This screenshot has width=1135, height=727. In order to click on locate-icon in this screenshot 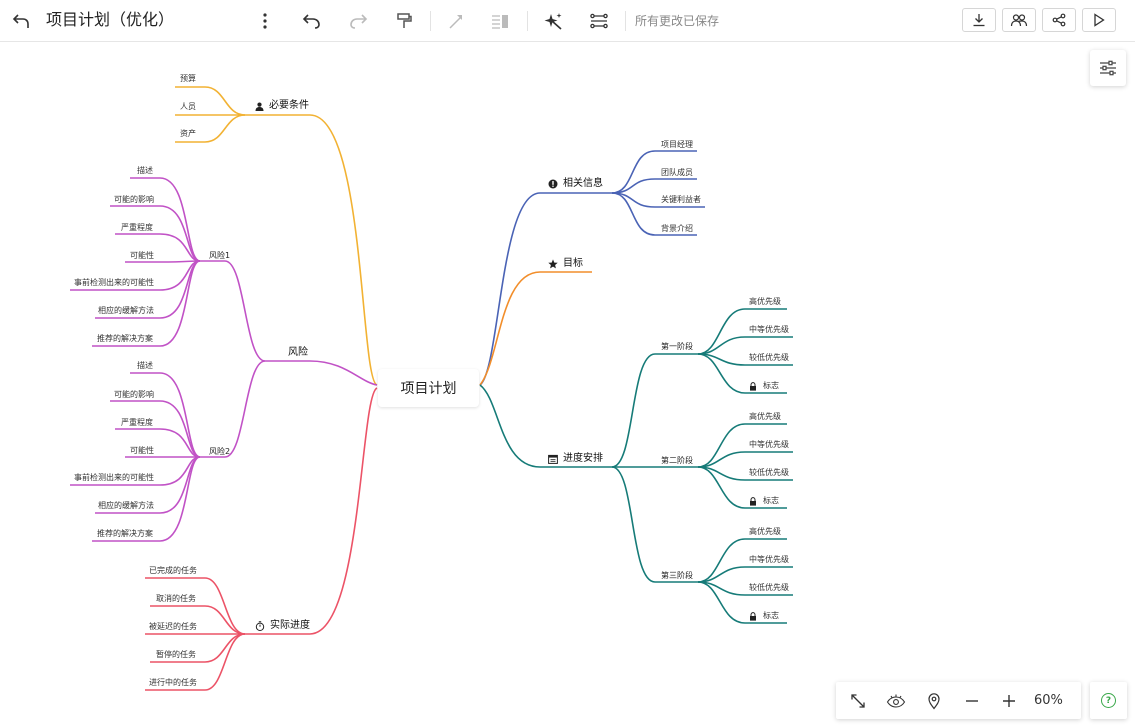, I will do `click(934, 701)`.